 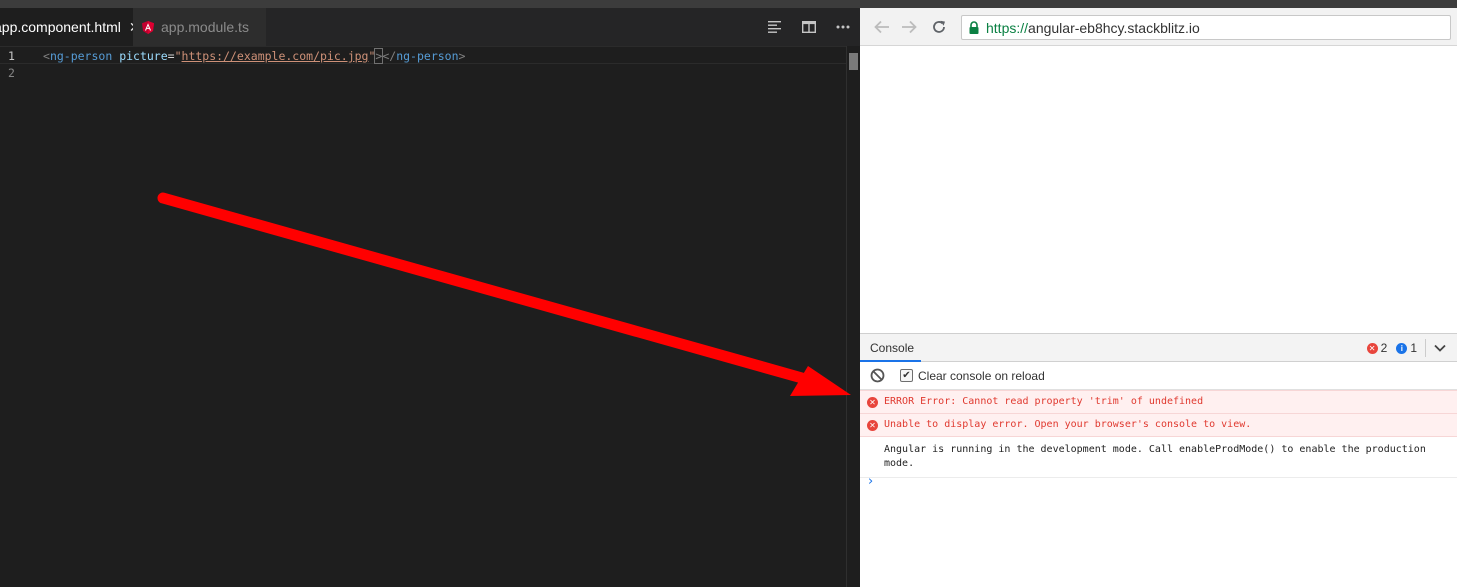 What do you see at coordinates (1440, 348) in the screenshot?
I see `chevron-down-icon` at bounding box center [1440, 348].